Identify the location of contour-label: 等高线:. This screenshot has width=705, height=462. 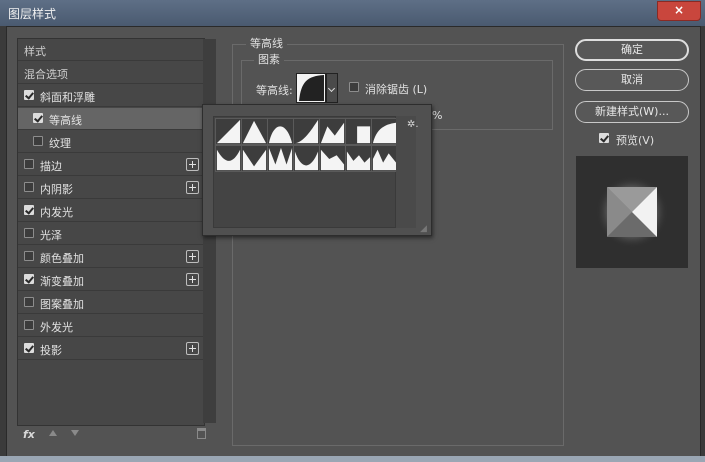
(274, 90).